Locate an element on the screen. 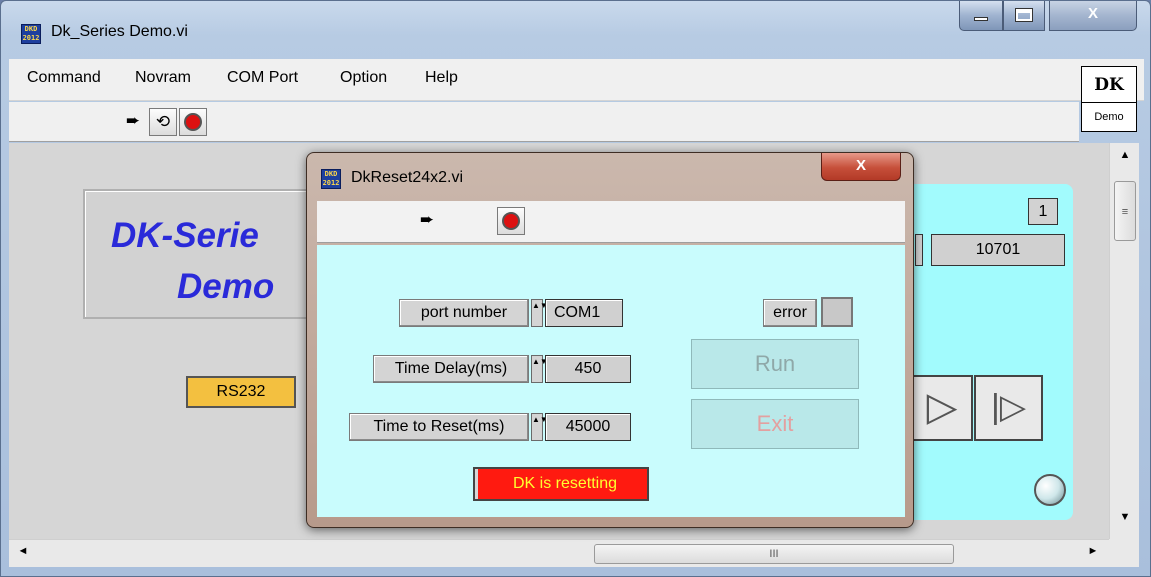 This screenshot has width=1151, height=577. minimize-button is located at coordinates (981, 16).